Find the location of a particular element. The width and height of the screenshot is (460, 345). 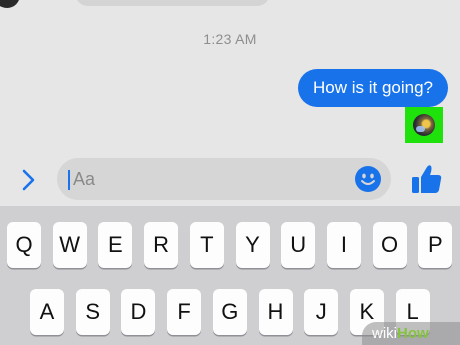

key-u: U is located at coordinates (298, 245).